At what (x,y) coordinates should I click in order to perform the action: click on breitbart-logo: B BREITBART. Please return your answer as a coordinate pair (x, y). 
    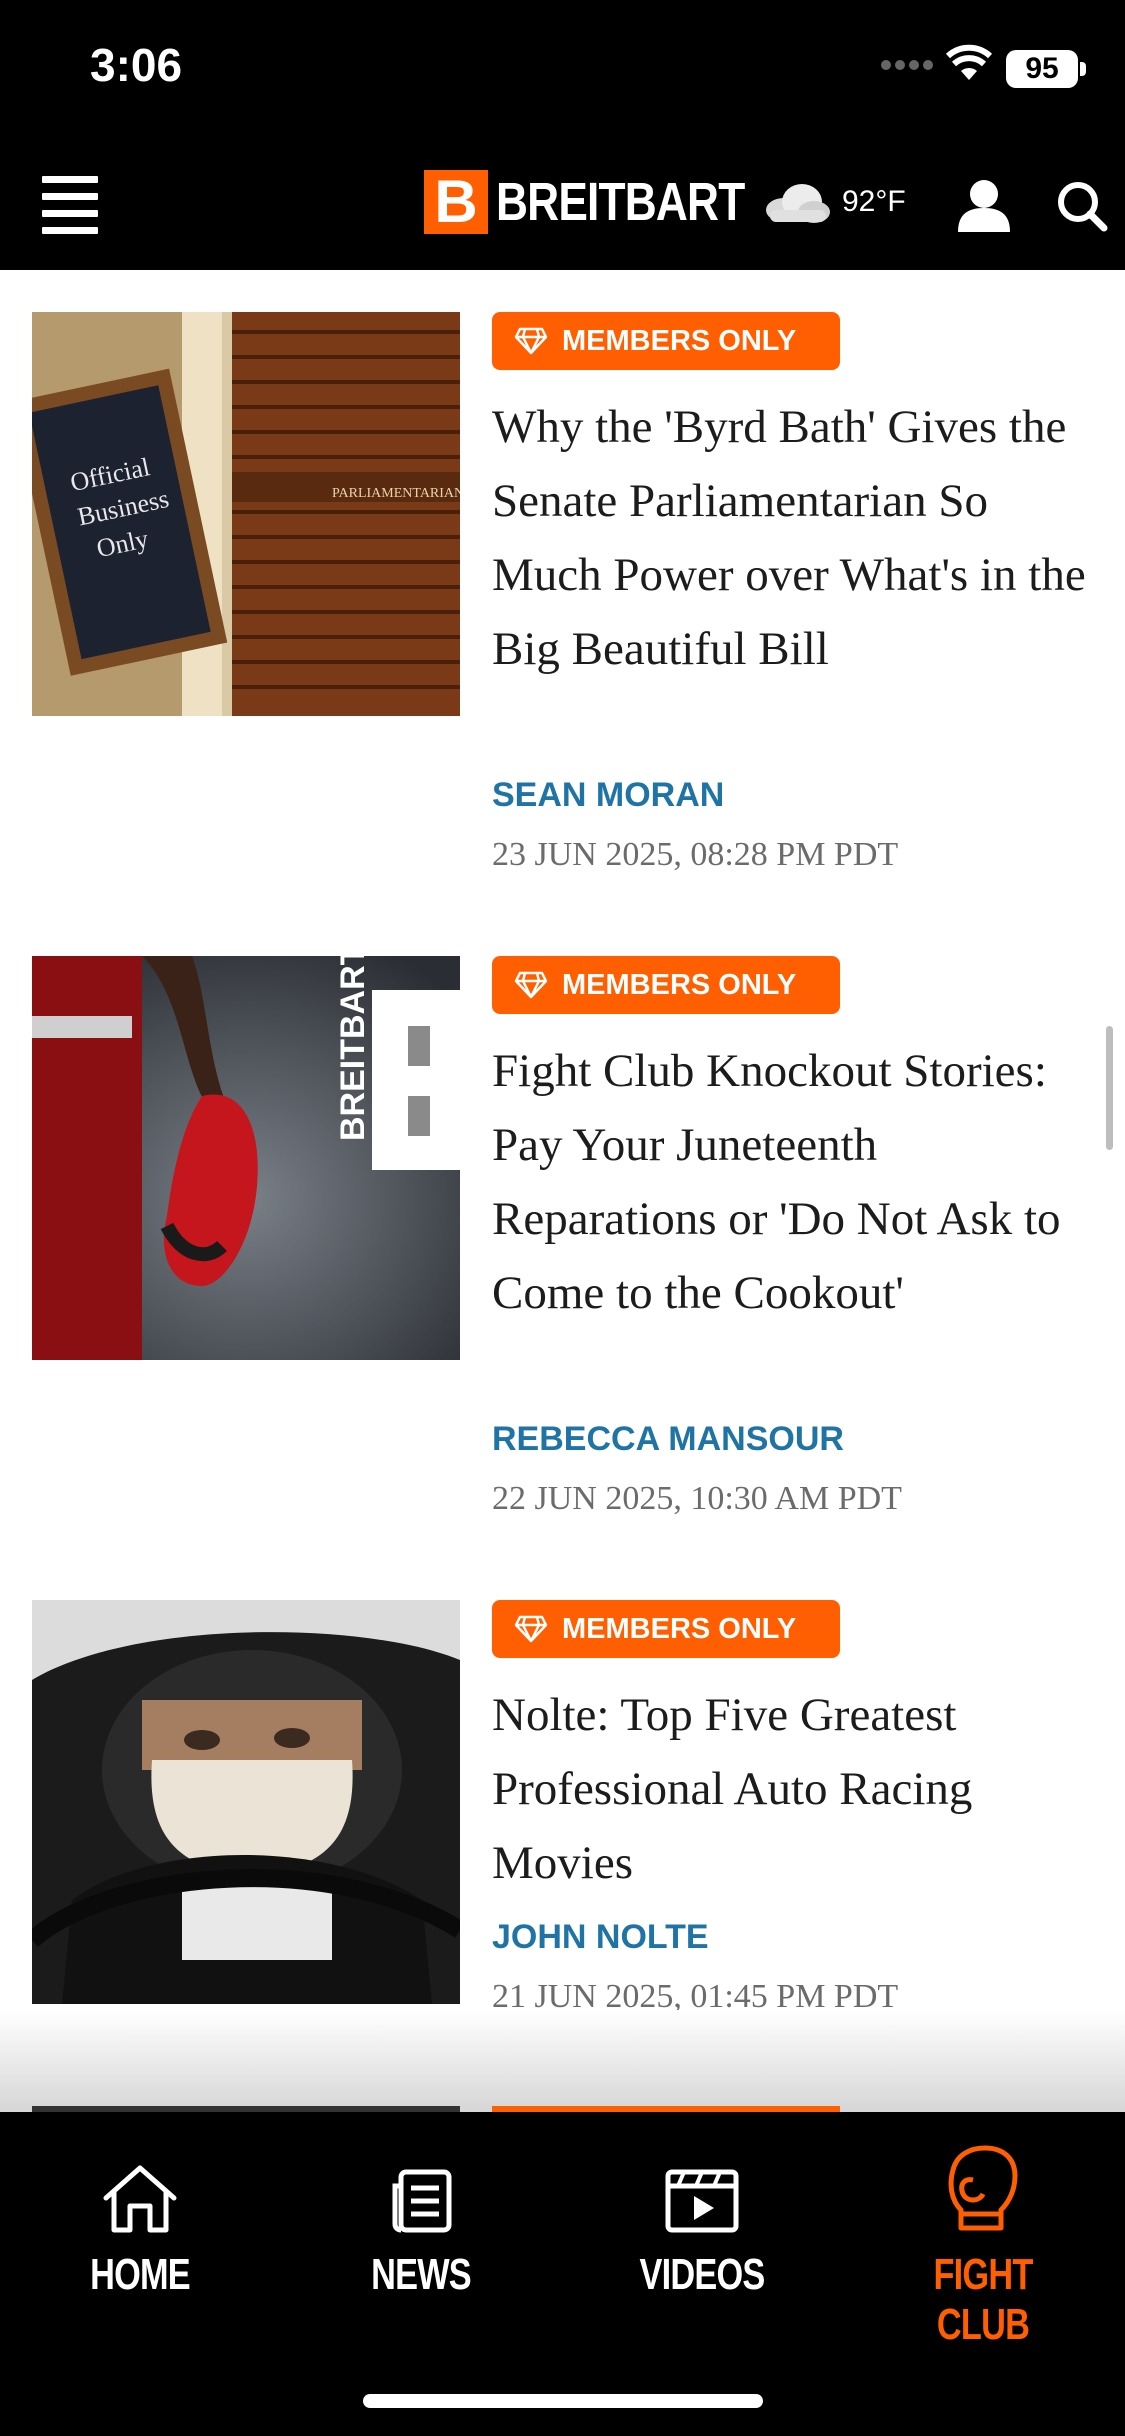
    Looking at the image, I should click on (611, 202).